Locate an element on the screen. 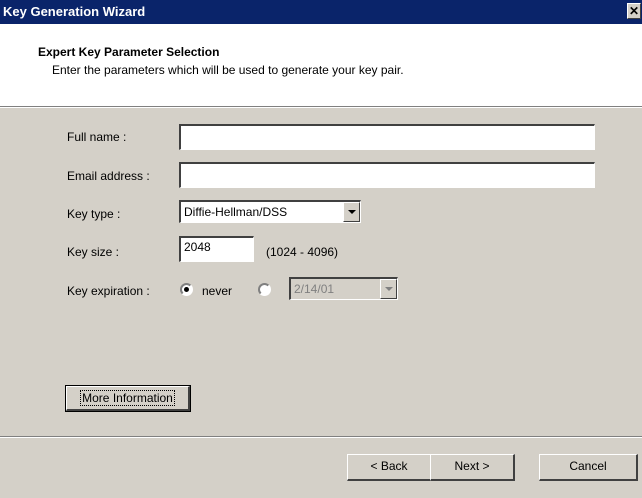  key-type-label: Key type : is located at coordinates (94, 214).